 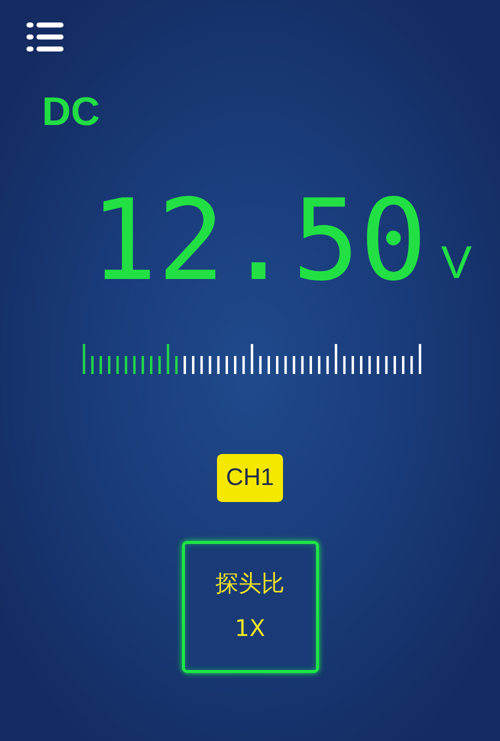 I want to click on voltage-reading: 12.50, so click(x=259, y=241).